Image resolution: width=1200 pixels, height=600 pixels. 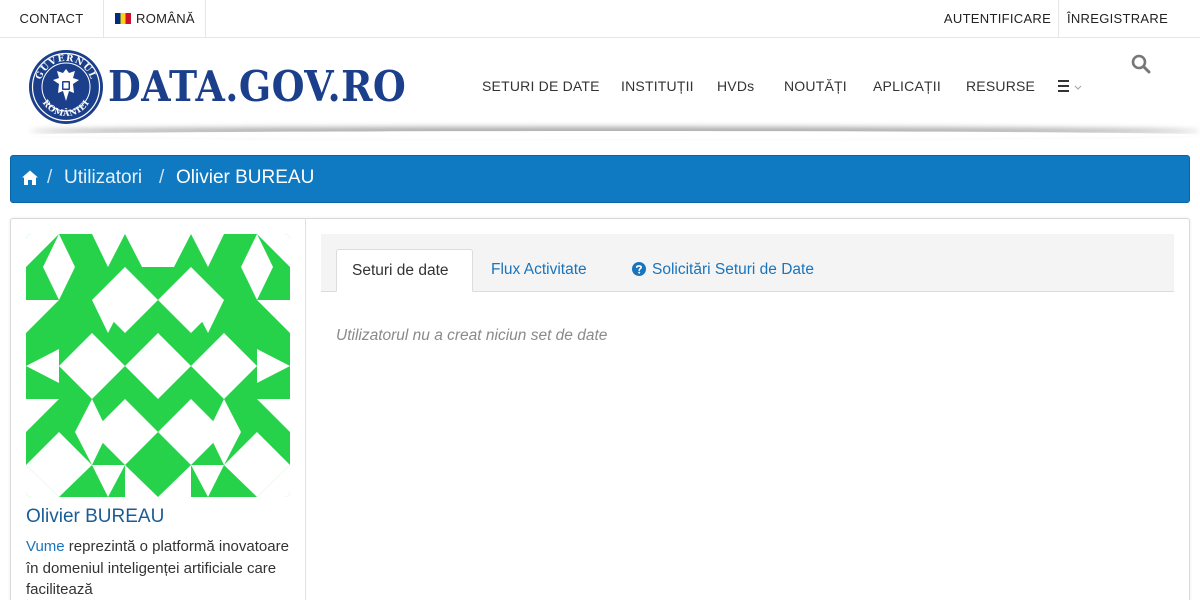 What do you see at coordinates (657, 86) in the screenshot?
I see `nav-institutions: INSTITUȚII` at bounding box center [657, 86].